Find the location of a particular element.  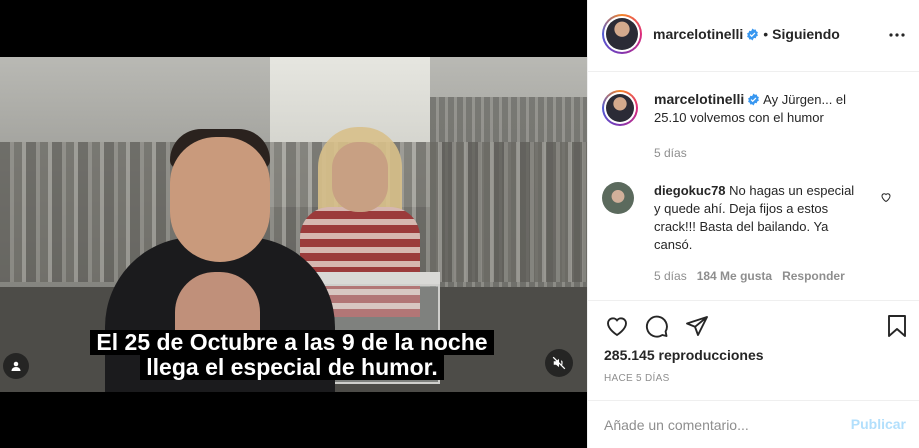

caption-time: 5 días is located at coordinates (670, 153).